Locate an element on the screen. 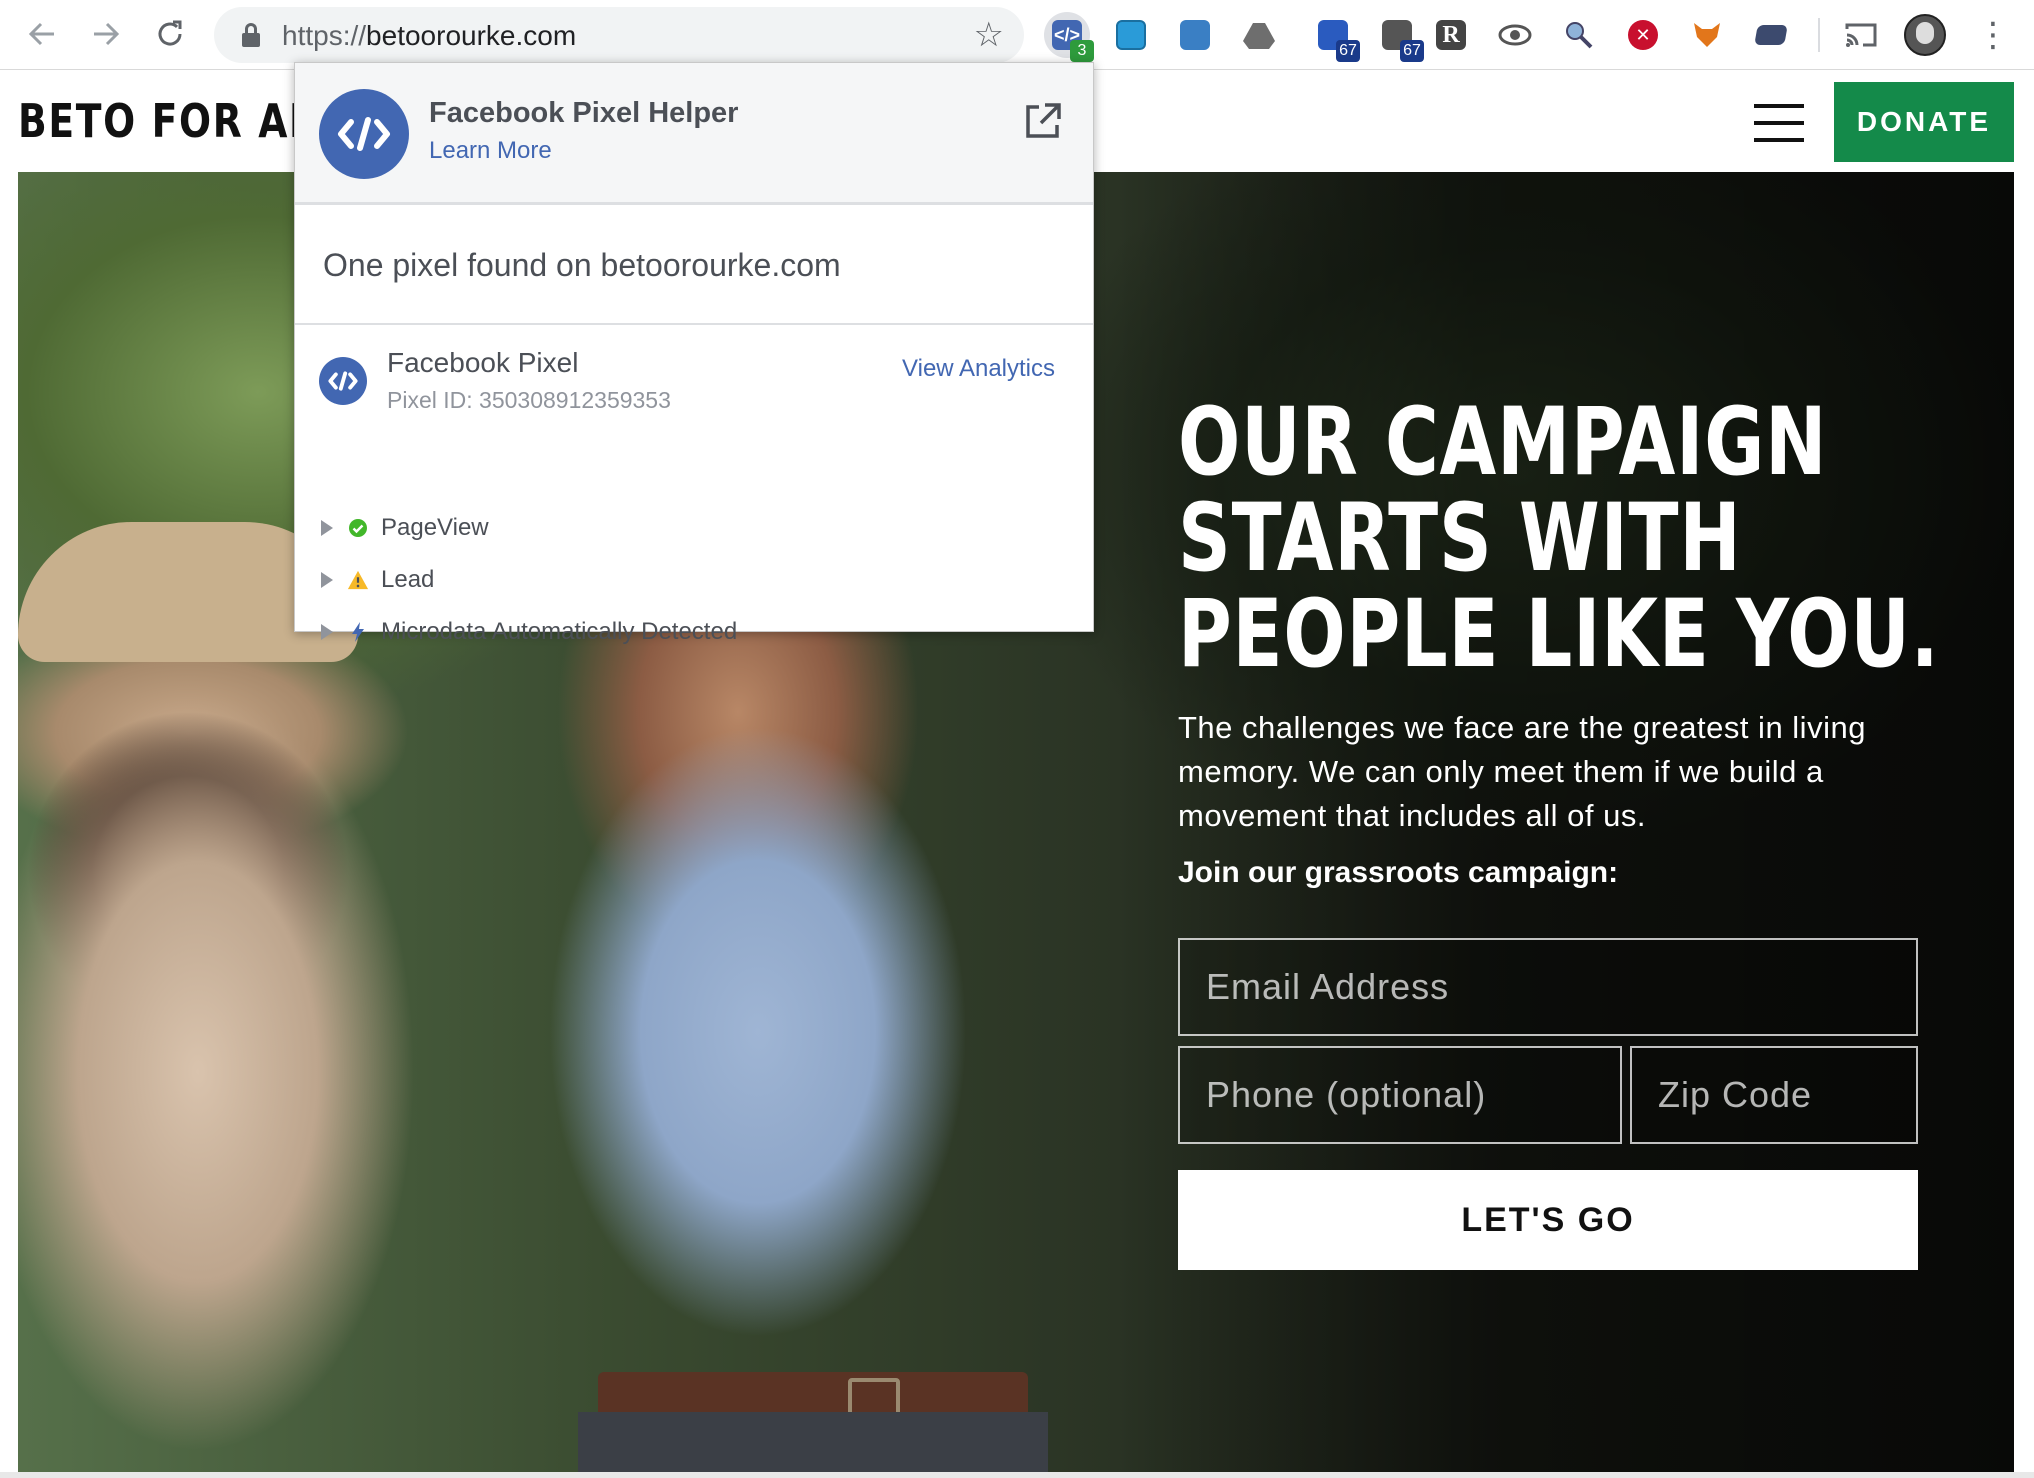 The image size is (2034, 1478). url-scheme: https:// is located at coordinates (324, 35).